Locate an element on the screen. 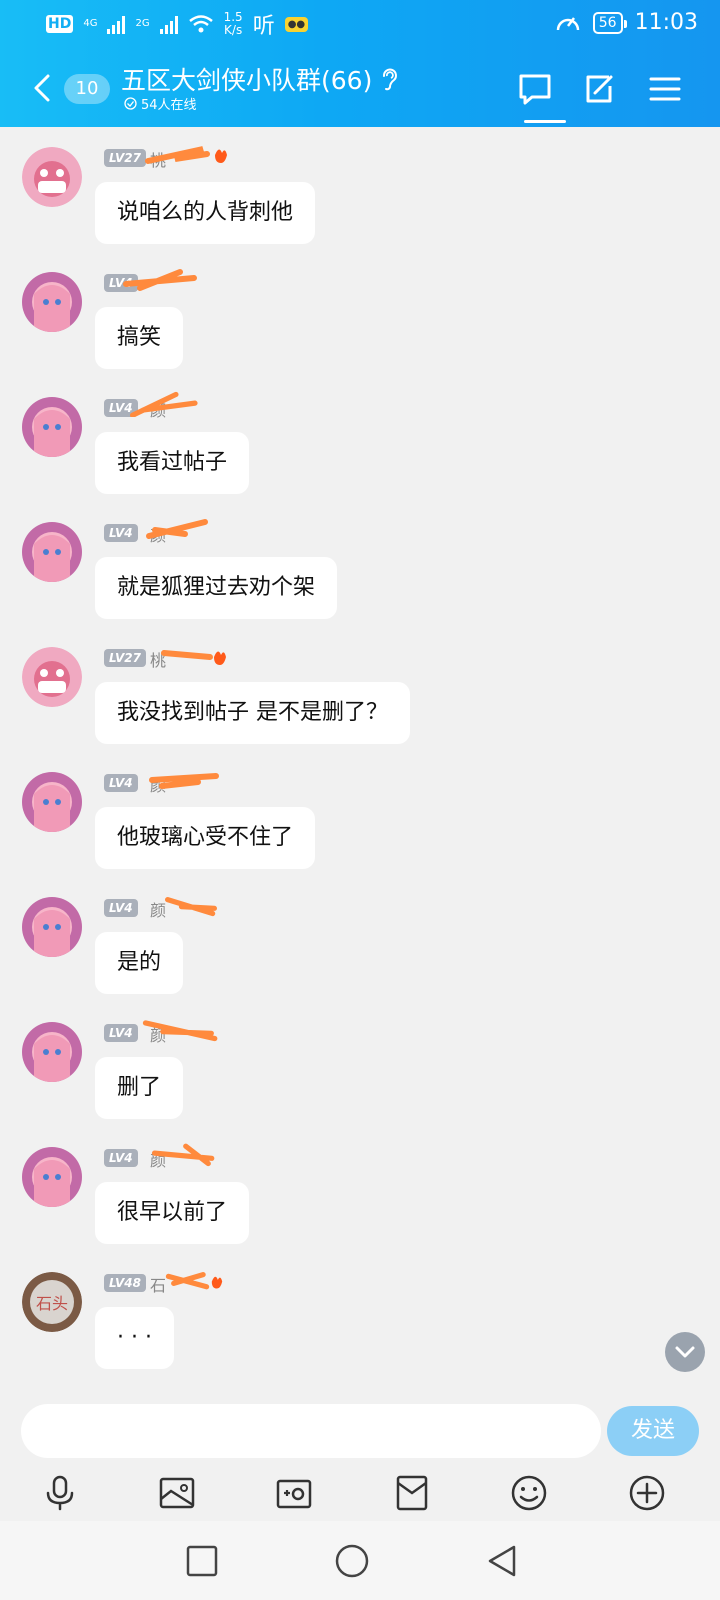 Image resolution: width=720 pixels, height=1600 pixels. network-type-1: 4G is located at coordinates (90, 23).